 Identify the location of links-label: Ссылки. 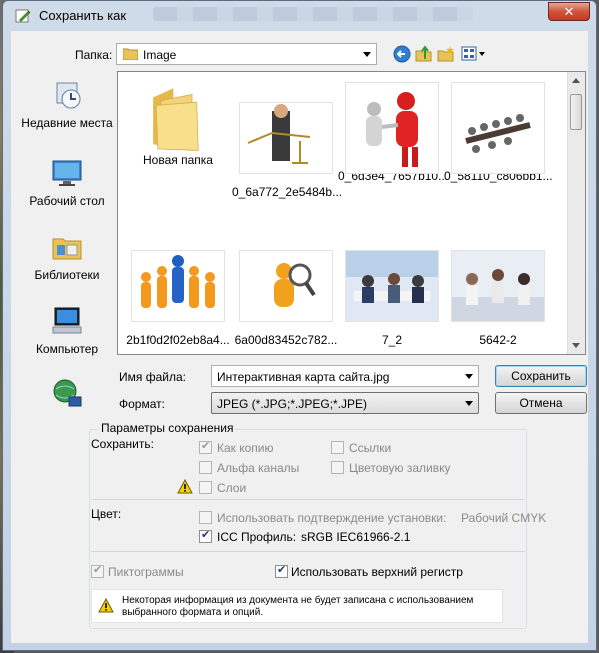
(370, 448).